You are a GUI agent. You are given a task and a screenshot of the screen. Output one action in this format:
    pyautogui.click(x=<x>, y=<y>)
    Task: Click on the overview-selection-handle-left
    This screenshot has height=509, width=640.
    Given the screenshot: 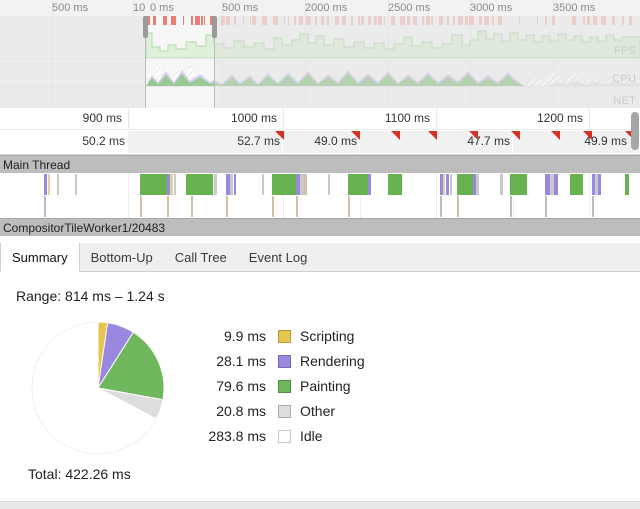 What is the action you would take?
    pyautogui.click(x=145, y=27)
    